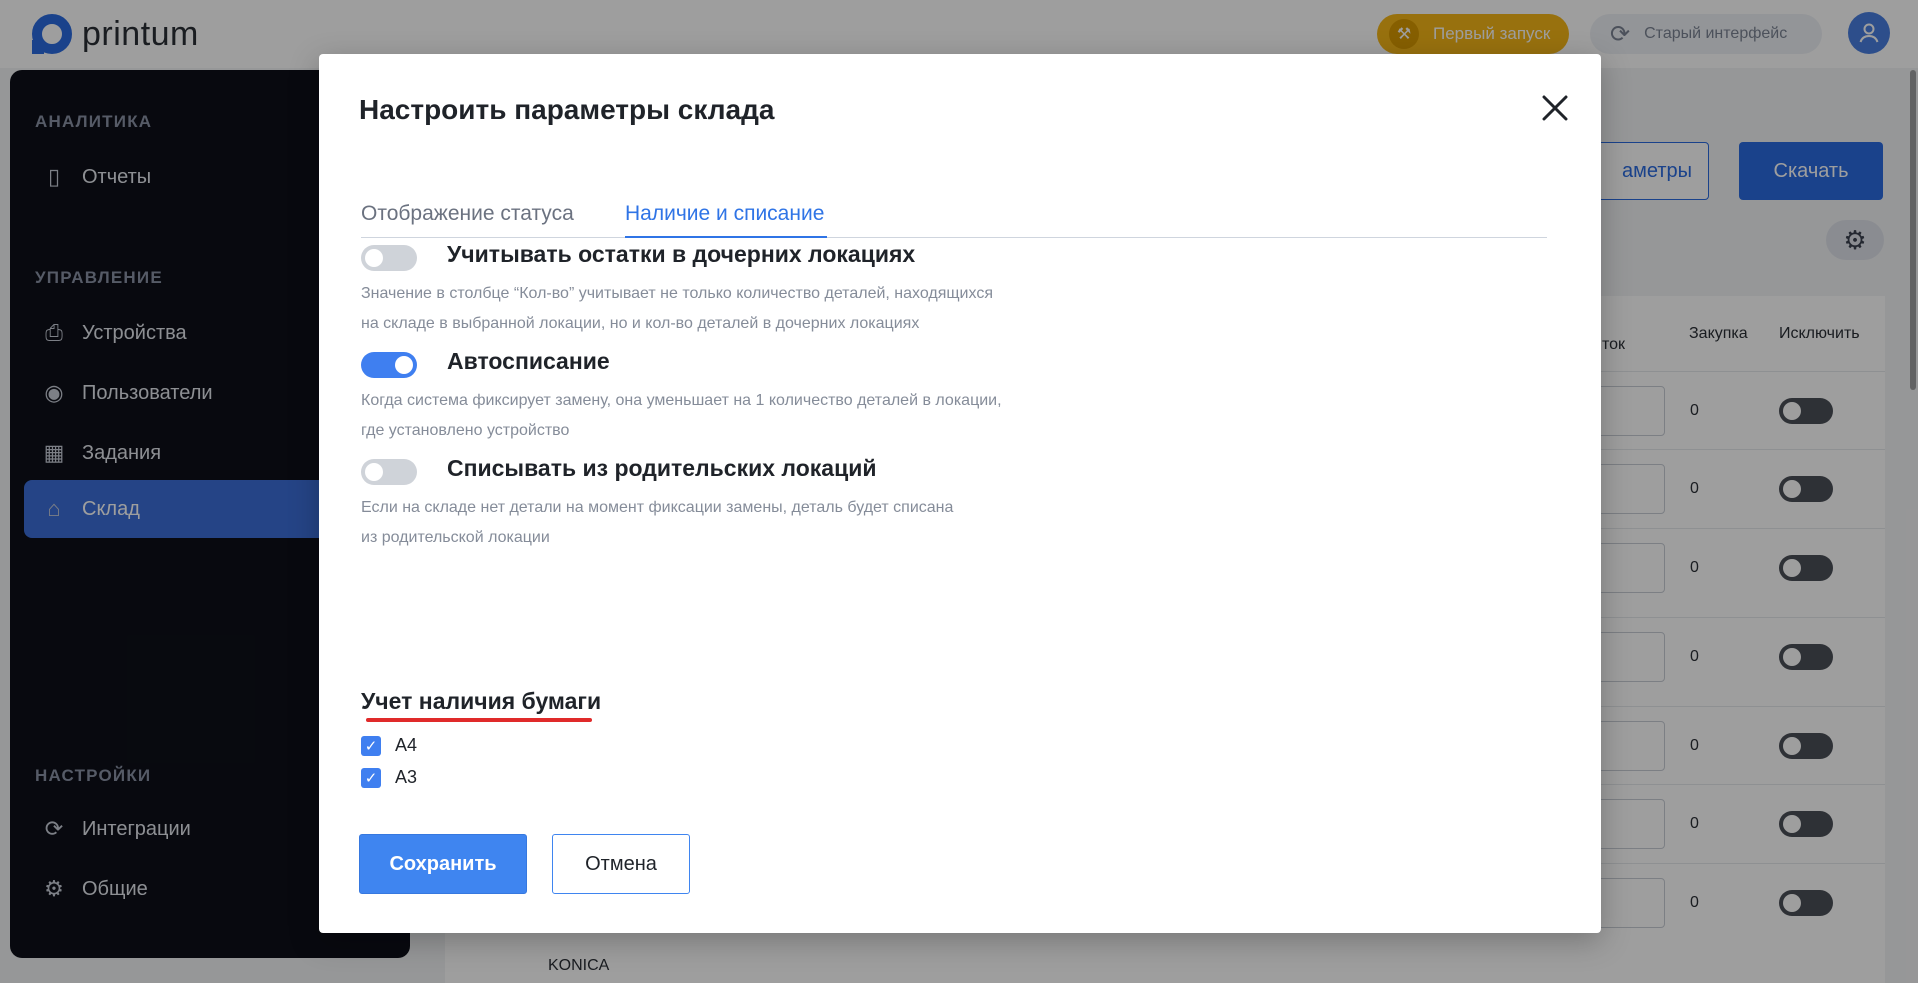 The width and height of the screenshot is (1918, 983). What do you see at coordinates (528, 361) in the screenshot?
I see `setting-title: Автосписание` at bounding box center [528, 361].